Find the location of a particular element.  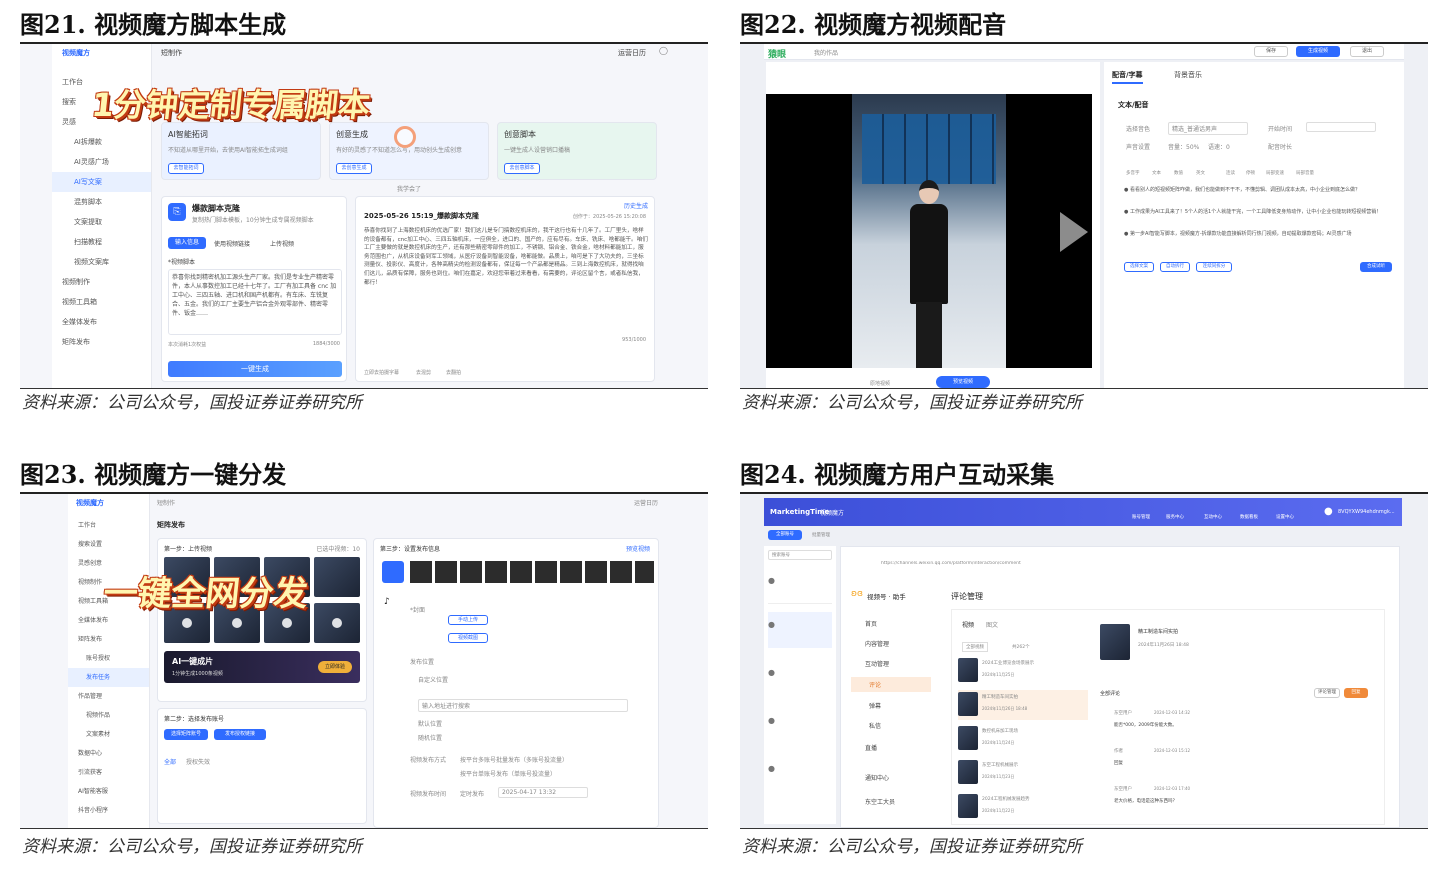

preview-video-button: 预览视频 is located at coordinates (963, 382).